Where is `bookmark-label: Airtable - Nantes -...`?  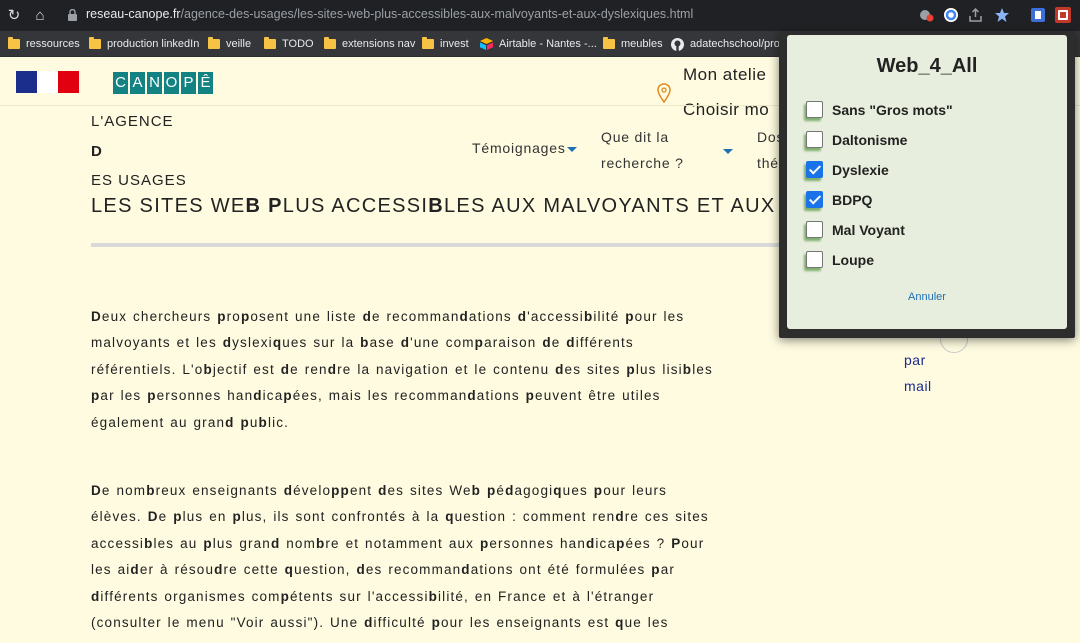
bookmark-label: Airtable - Nantes -... is located at coordinates (548, 44).